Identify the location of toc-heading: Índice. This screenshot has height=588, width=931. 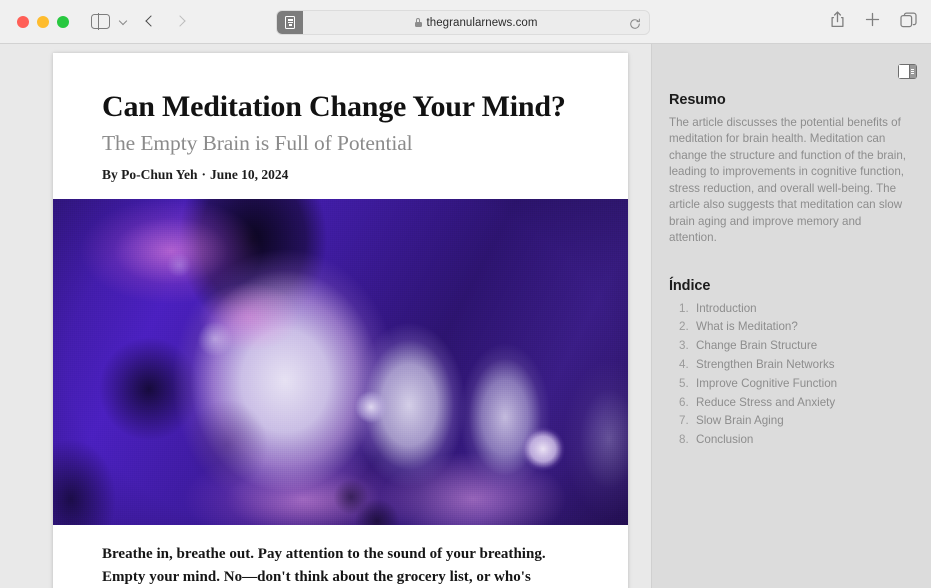
(690, 285).